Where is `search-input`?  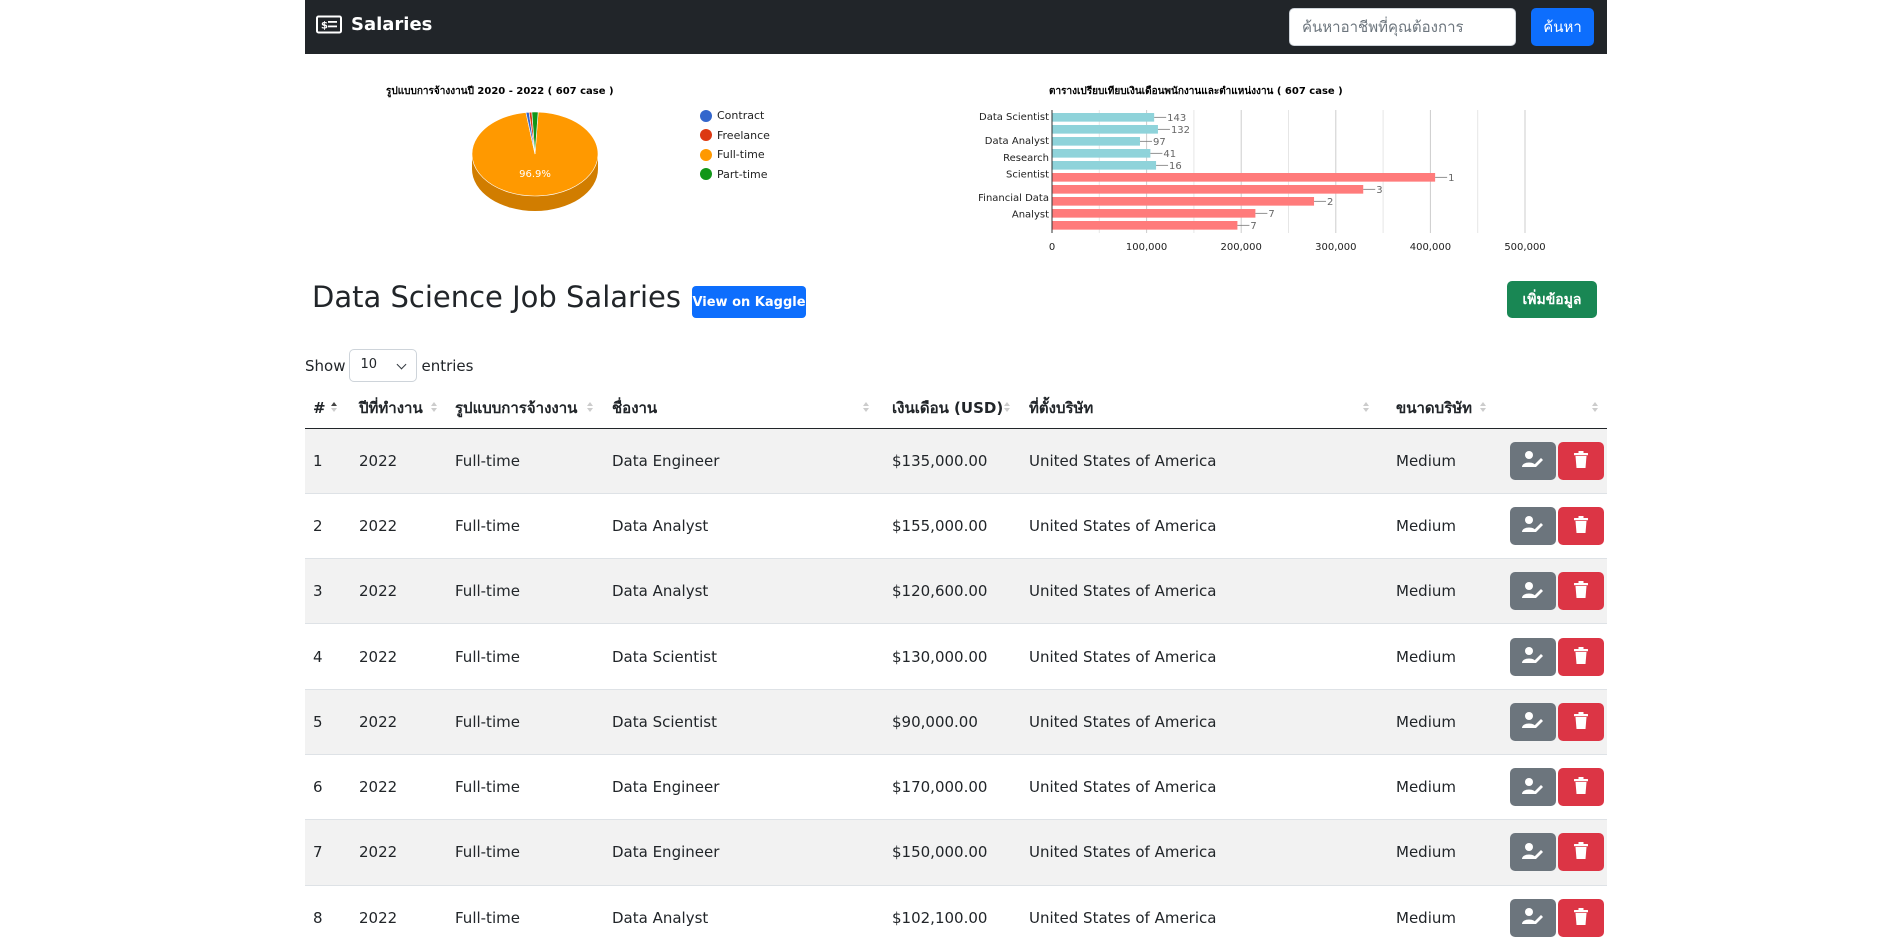 search-input is located at coordinates (1402, 27).